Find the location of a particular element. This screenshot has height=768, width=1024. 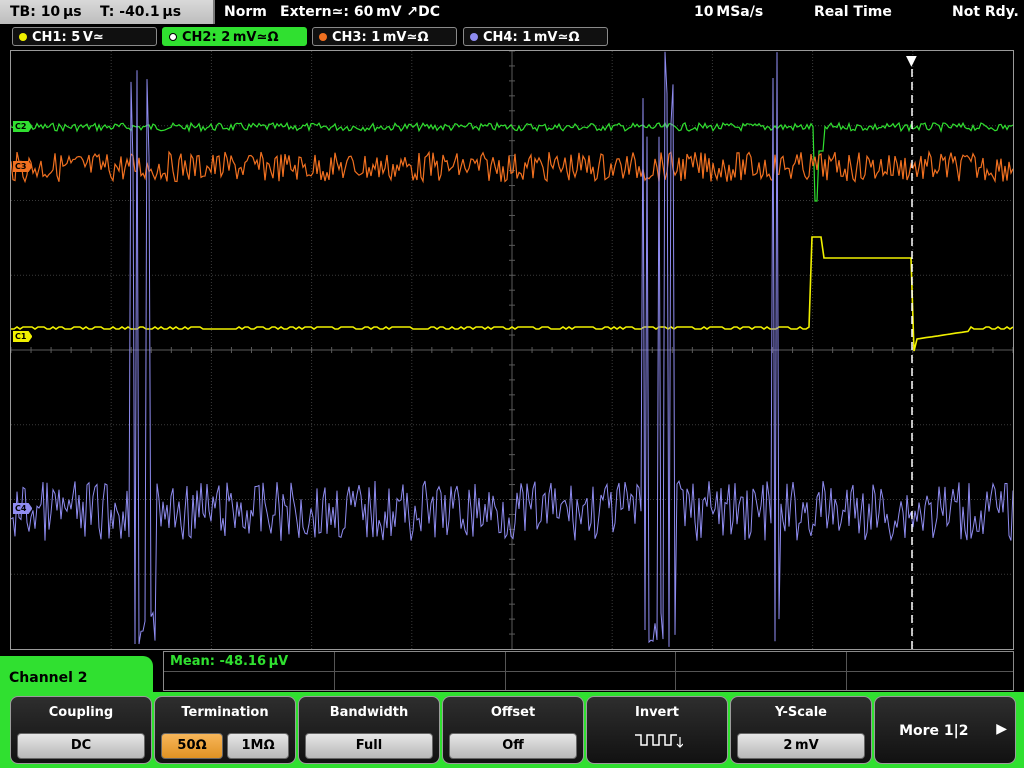

offset-value: Off is located at coordinates (513, 746).